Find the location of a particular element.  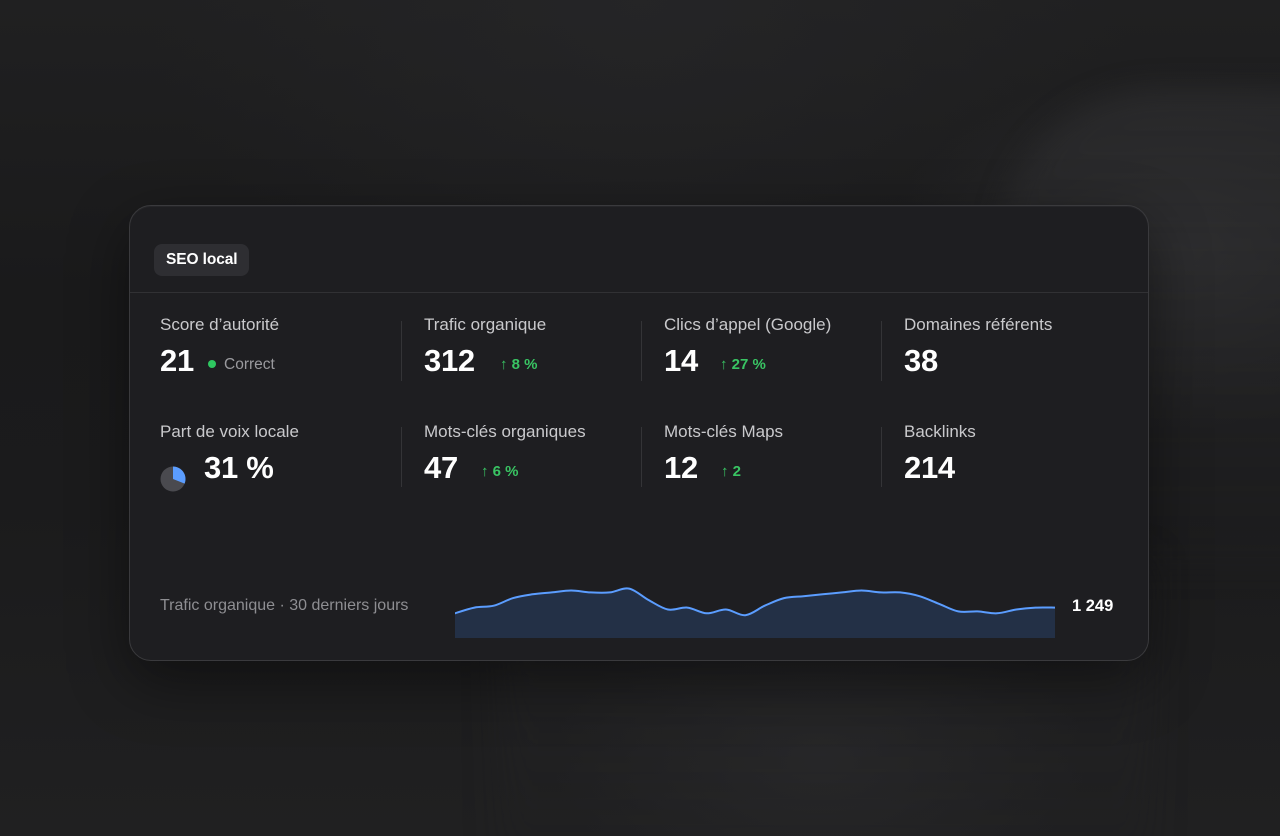

card-header: SEO local is located at coordinates (639, 249).